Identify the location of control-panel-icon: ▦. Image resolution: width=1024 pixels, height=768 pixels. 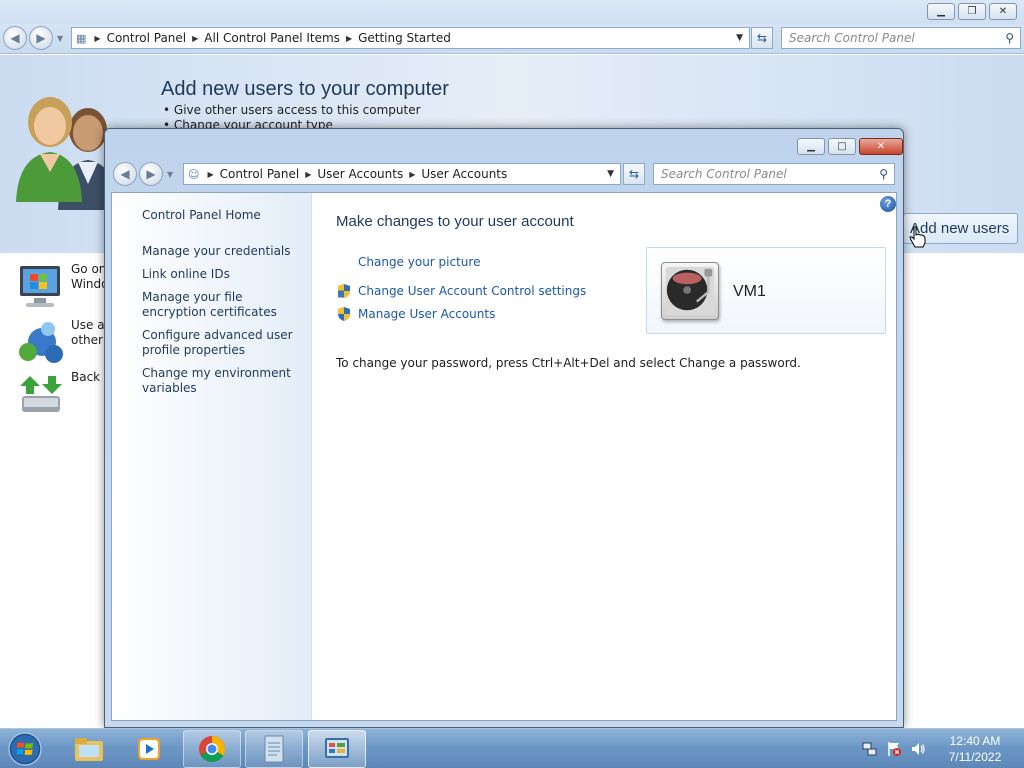
(81, 38).